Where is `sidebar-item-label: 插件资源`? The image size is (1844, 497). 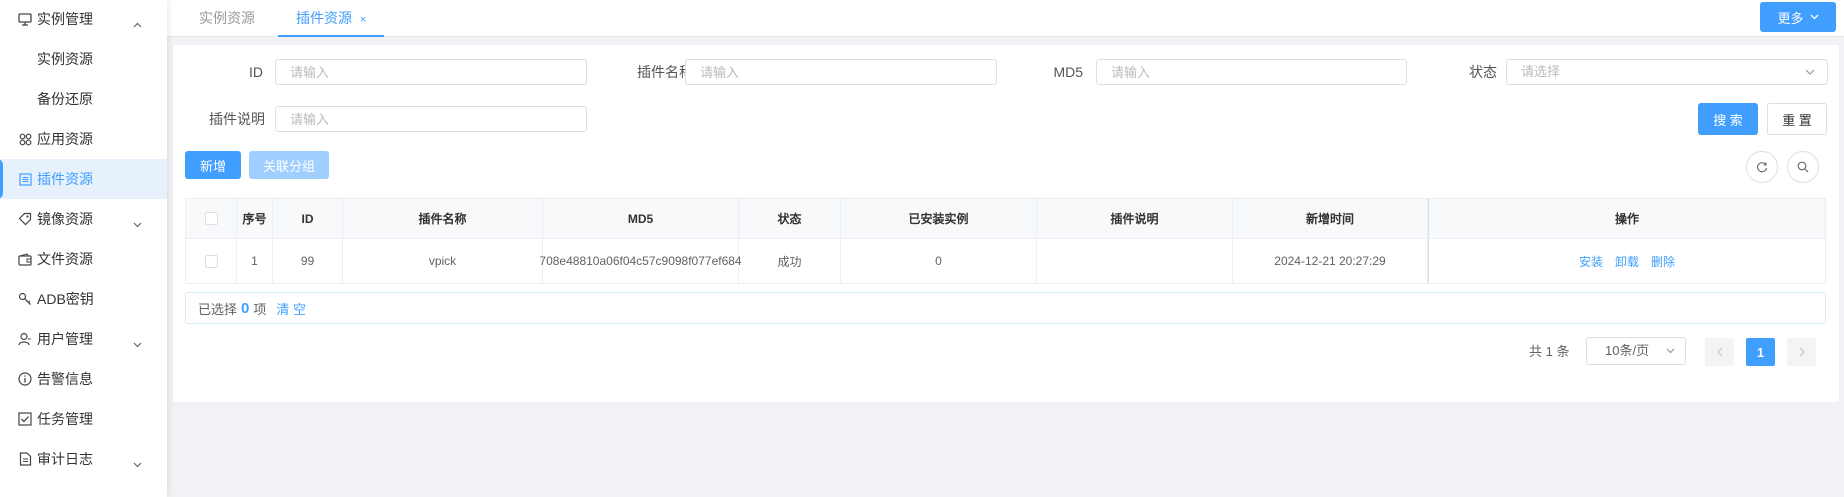
sidebar-item-label: 插件资源 is located at coordinates (65, 179).